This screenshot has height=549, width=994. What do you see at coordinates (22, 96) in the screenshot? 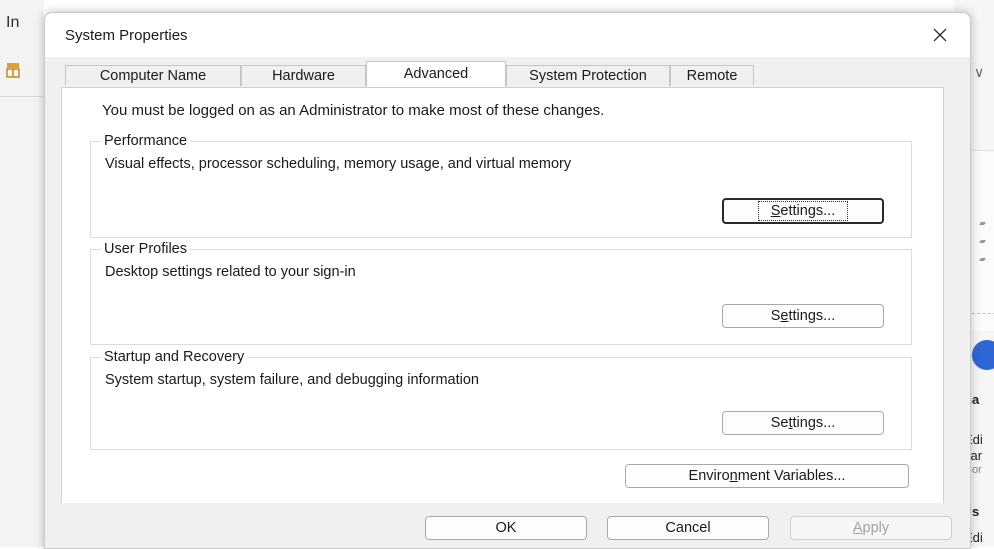
I see `background-divider` at bounding box center [22, 96].